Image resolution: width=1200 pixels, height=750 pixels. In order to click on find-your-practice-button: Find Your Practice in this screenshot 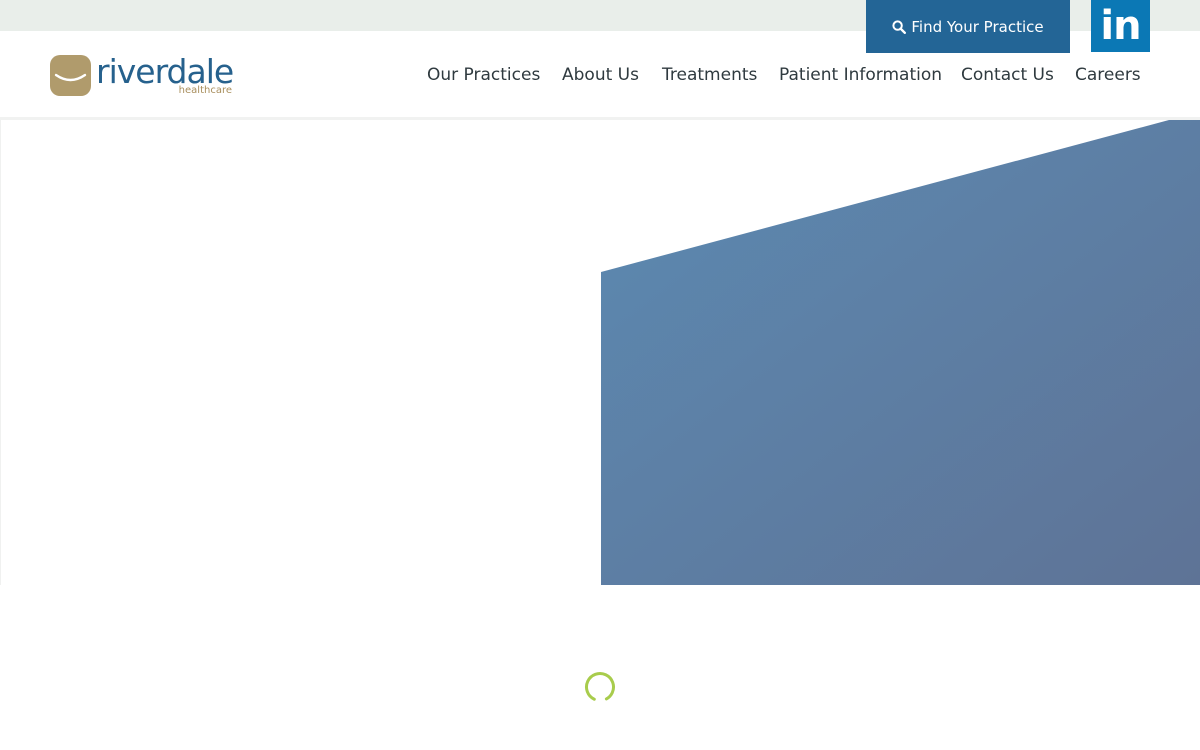, I will do `click(968, 26)`.